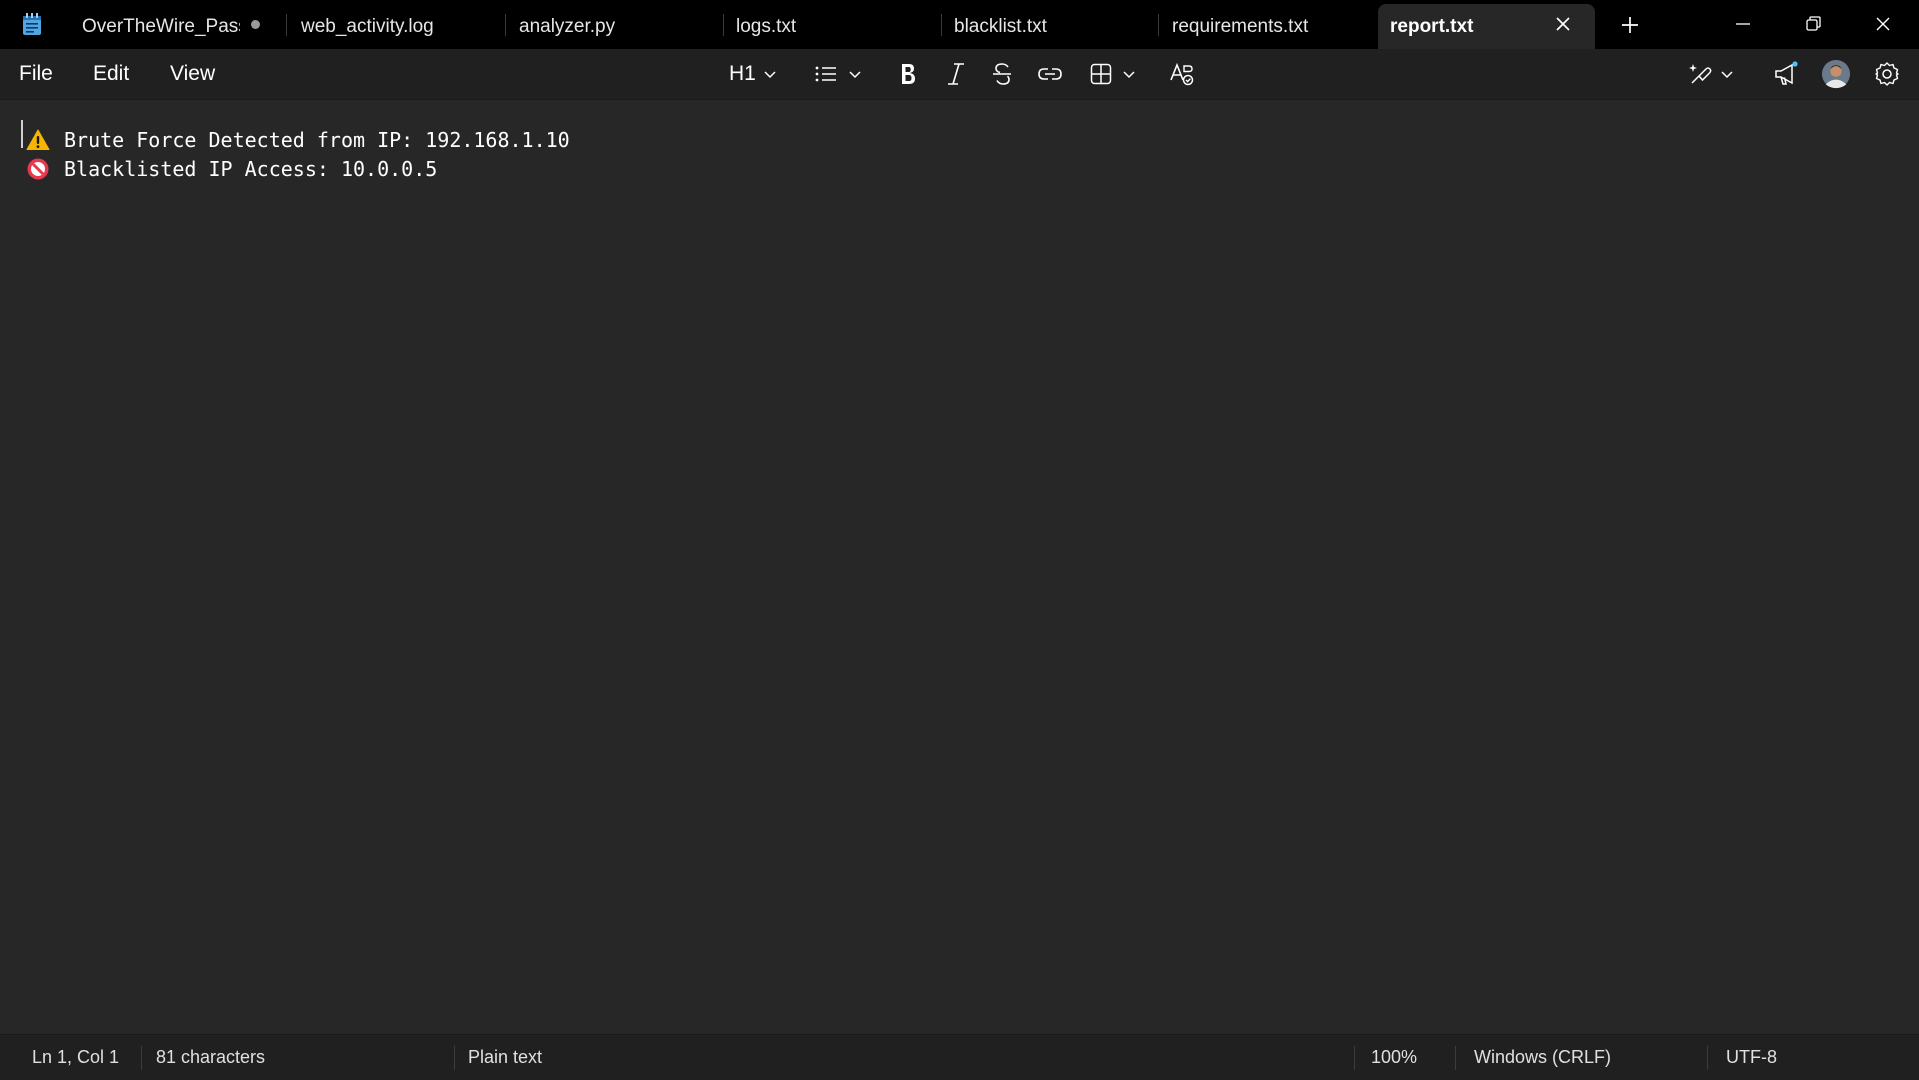 The height and width of the screenshot is (1080, 1919). I want to click on tab-analyzer-py: analyzer.py, so click(607, 26).